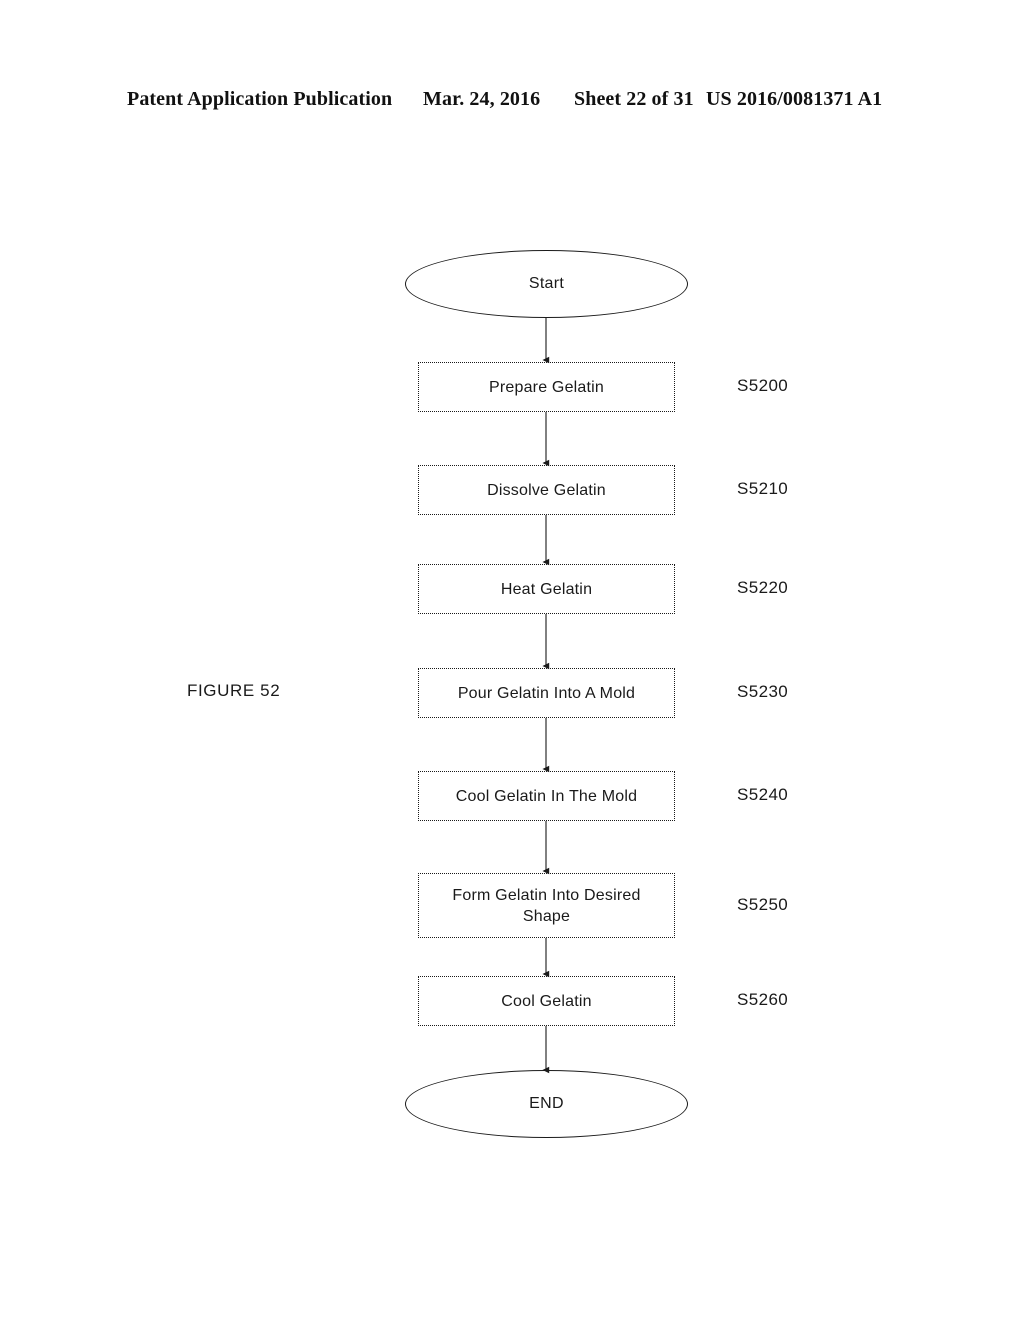  What do you see at coordinates (763, 904) in the screenshot?
I see `flowchart-step-reference: S5250` at bounding box center [763, 904].